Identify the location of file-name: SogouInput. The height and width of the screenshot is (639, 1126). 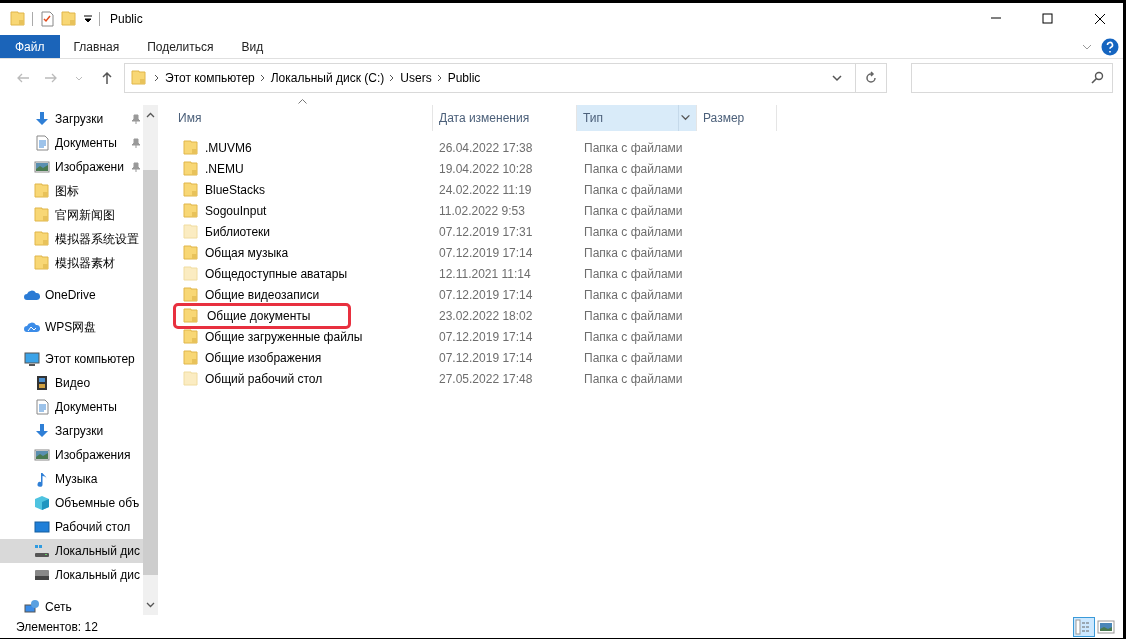
(236, 210).